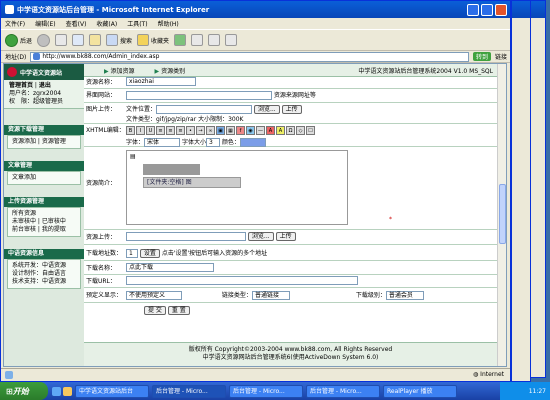 Image resolution: width=550 pixels, height=400 pixels. Describe the element at coordinates (170, 267) in the screenshot. I see `download-name-input: 点此下载` at that location.